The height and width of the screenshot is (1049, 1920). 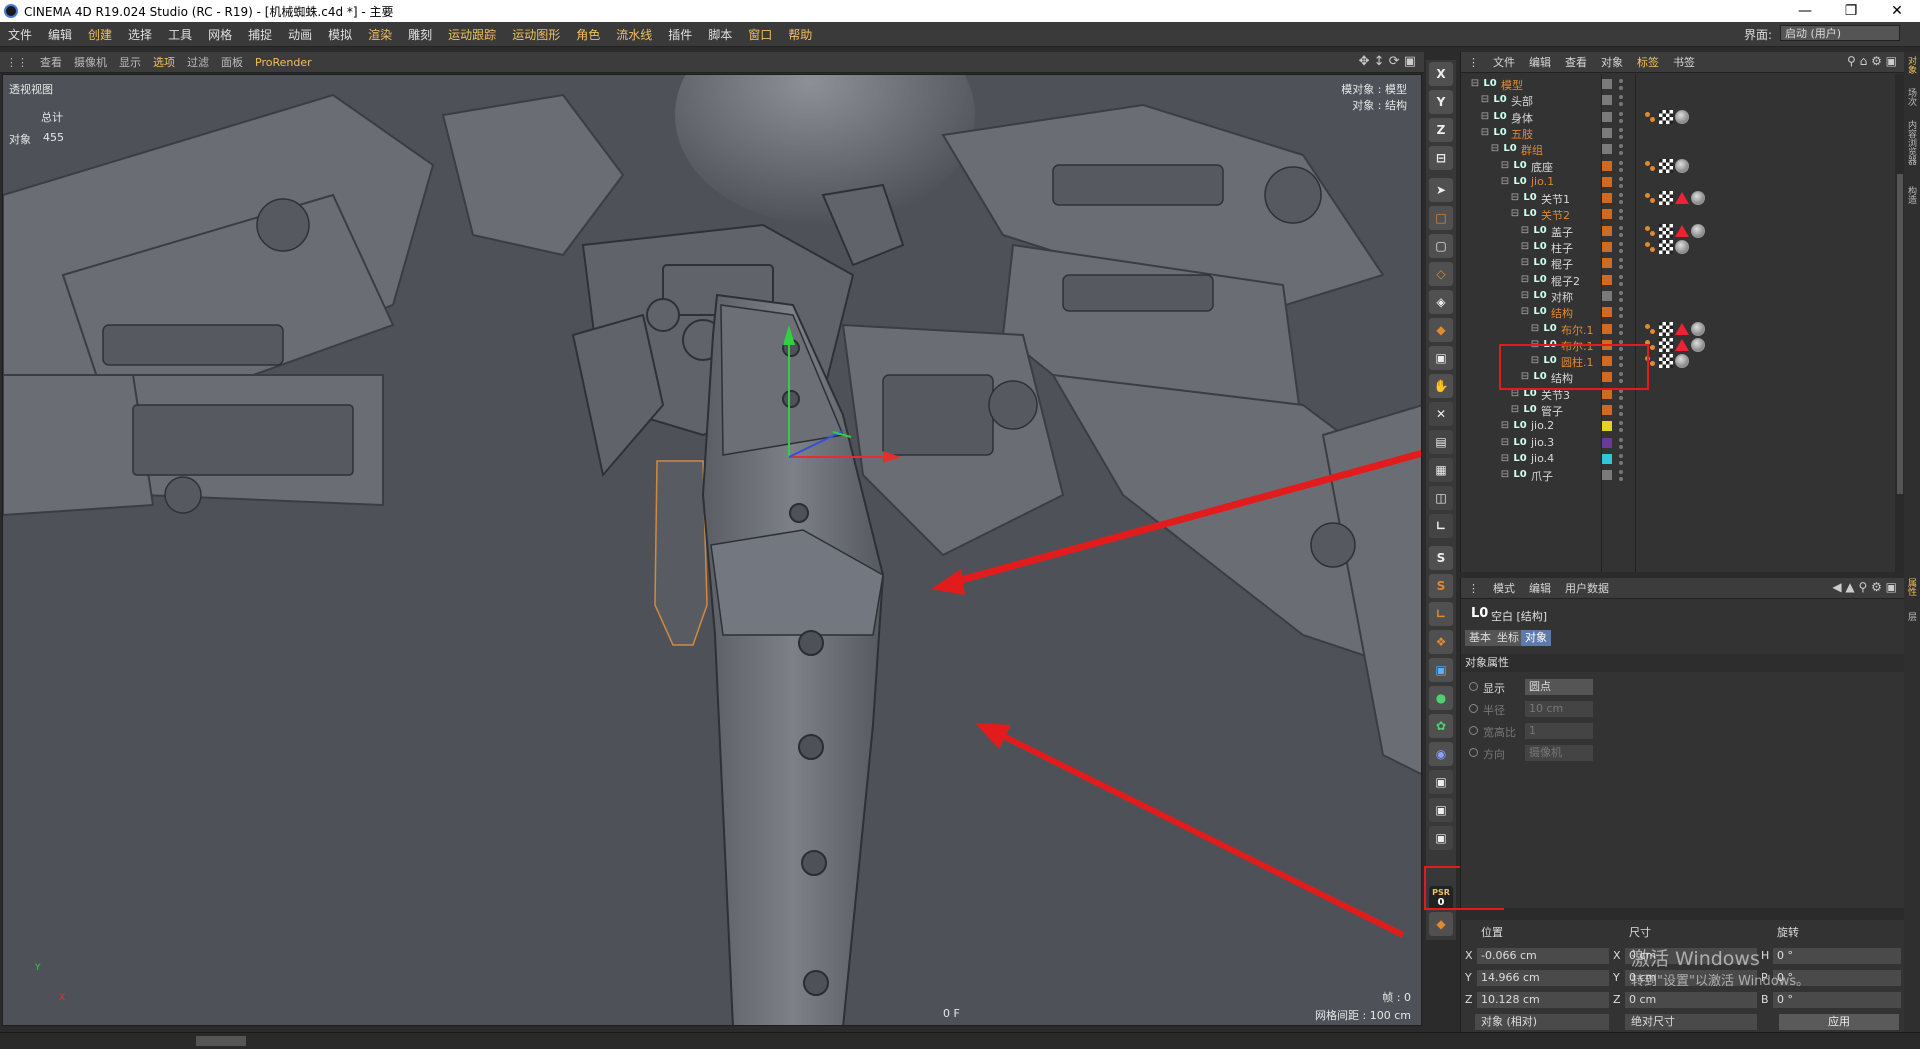 What do you see at coordinates (221, 1041) in the screenshot?
I see `timeline-scroll-thumb` at bounding box center [221, 1041].